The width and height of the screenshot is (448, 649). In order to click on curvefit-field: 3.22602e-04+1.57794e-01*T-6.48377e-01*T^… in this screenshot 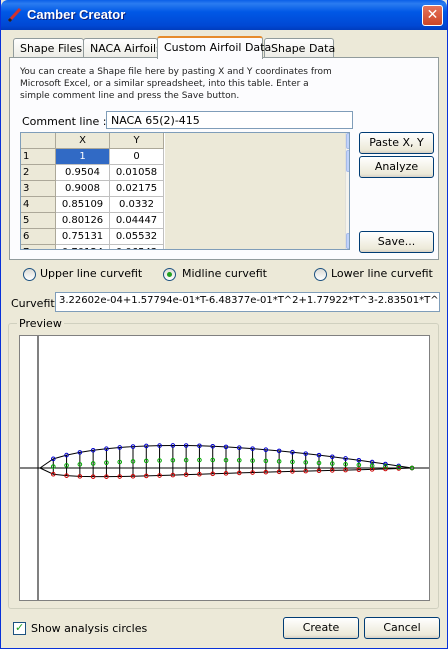, I will do `click(247, 302)`.